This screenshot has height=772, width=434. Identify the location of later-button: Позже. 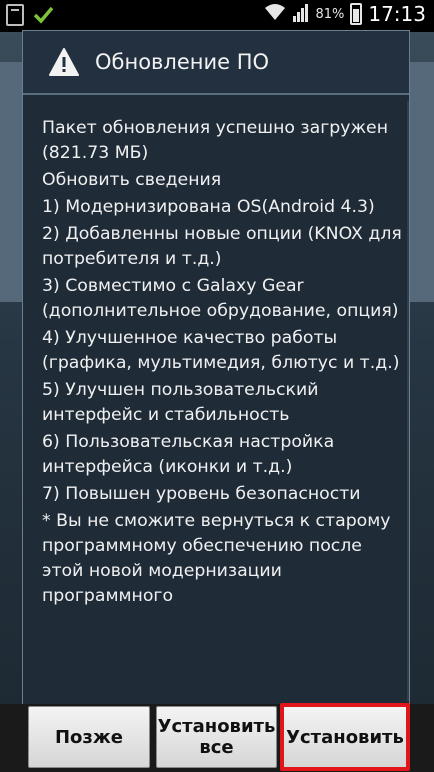
(89, 737).